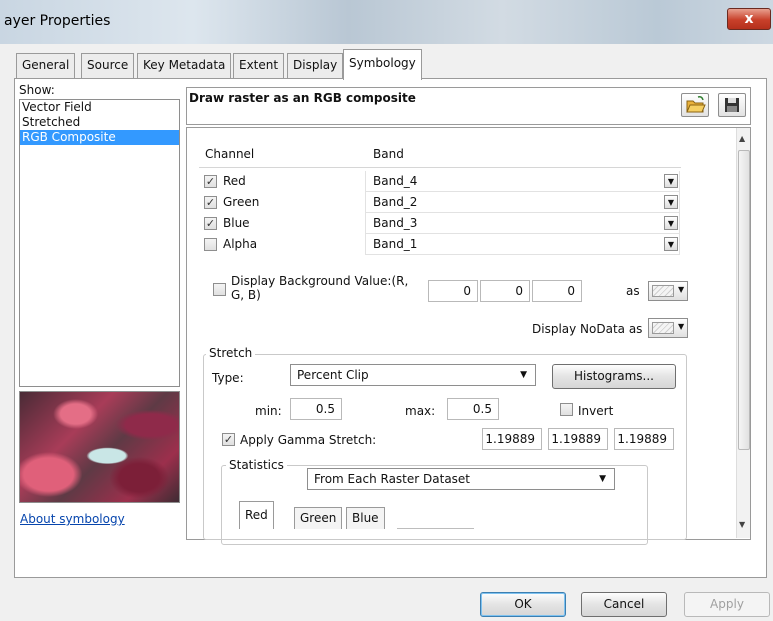  Describe the element at coordinates (302, 98) in the screenshot. I see `renderer-heading: Draw raster as an RGB composite` at that location.